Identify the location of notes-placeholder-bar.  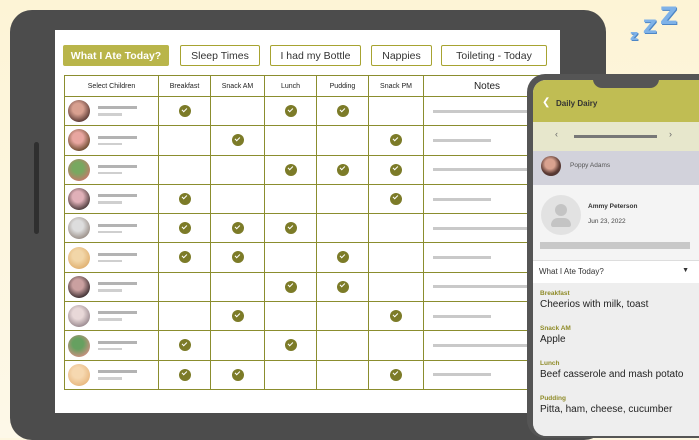
(462, 199).